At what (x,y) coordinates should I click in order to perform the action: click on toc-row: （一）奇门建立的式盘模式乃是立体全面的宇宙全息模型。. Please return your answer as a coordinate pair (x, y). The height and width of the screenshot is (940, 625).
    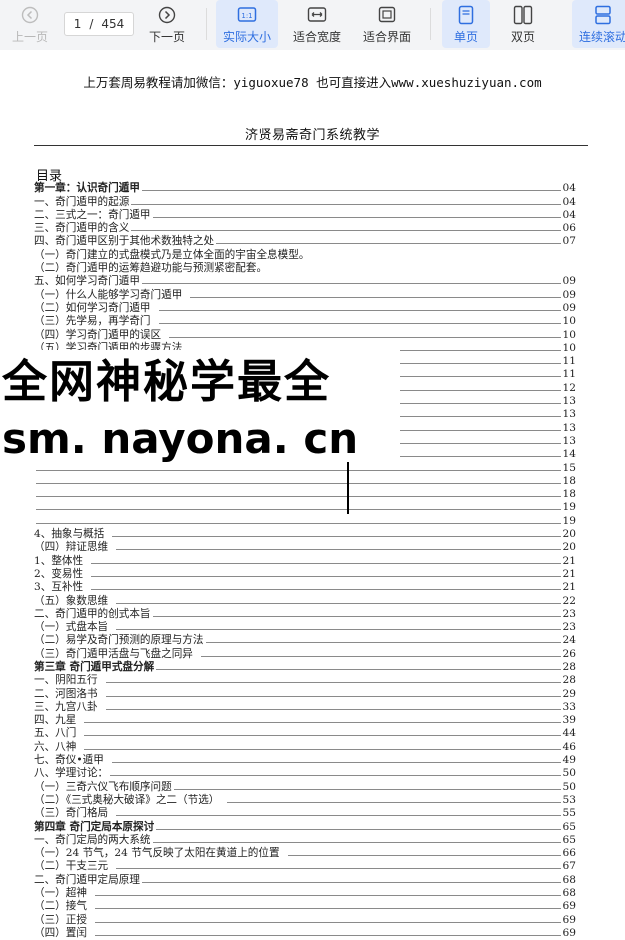
    Looking at the image, I should click on (305, 255).